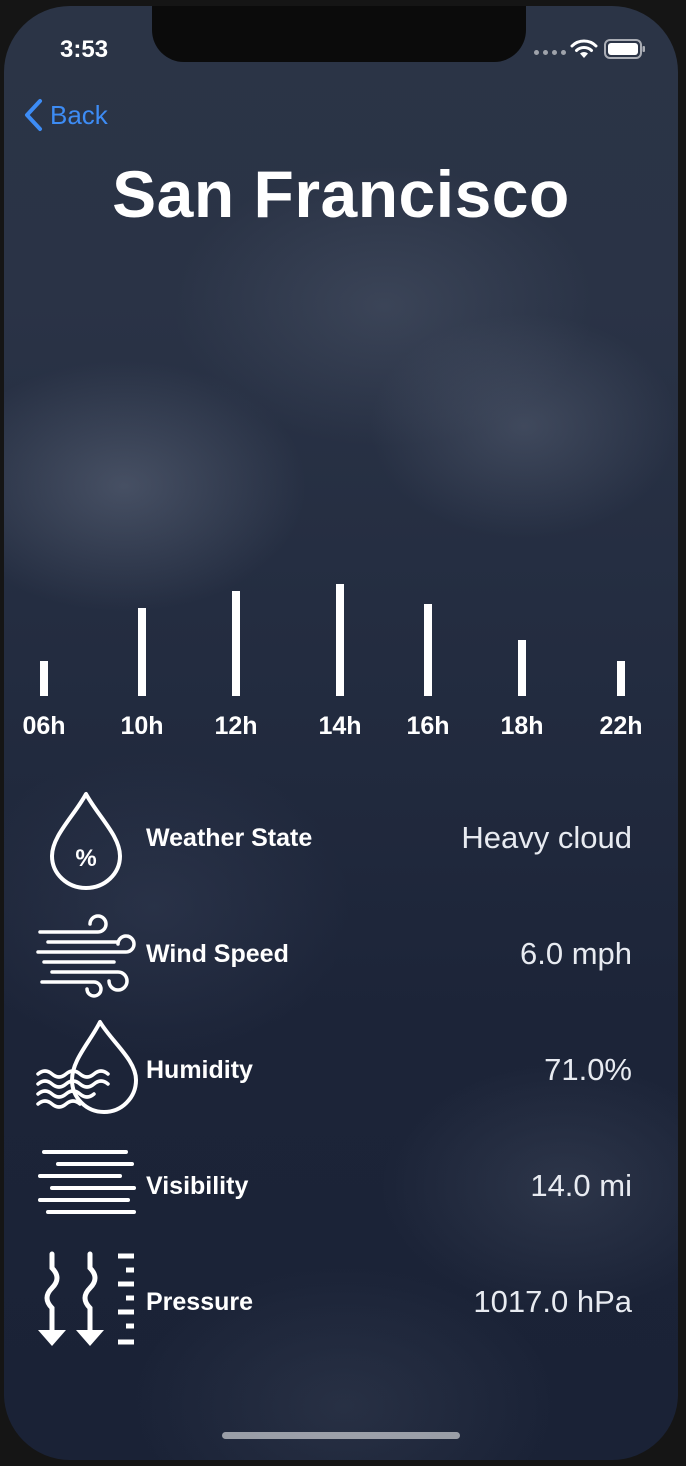 Image resolution: width=686 pixels, height=1466 pixels. I want to click on chevron-left-icon, so click(33, 115).